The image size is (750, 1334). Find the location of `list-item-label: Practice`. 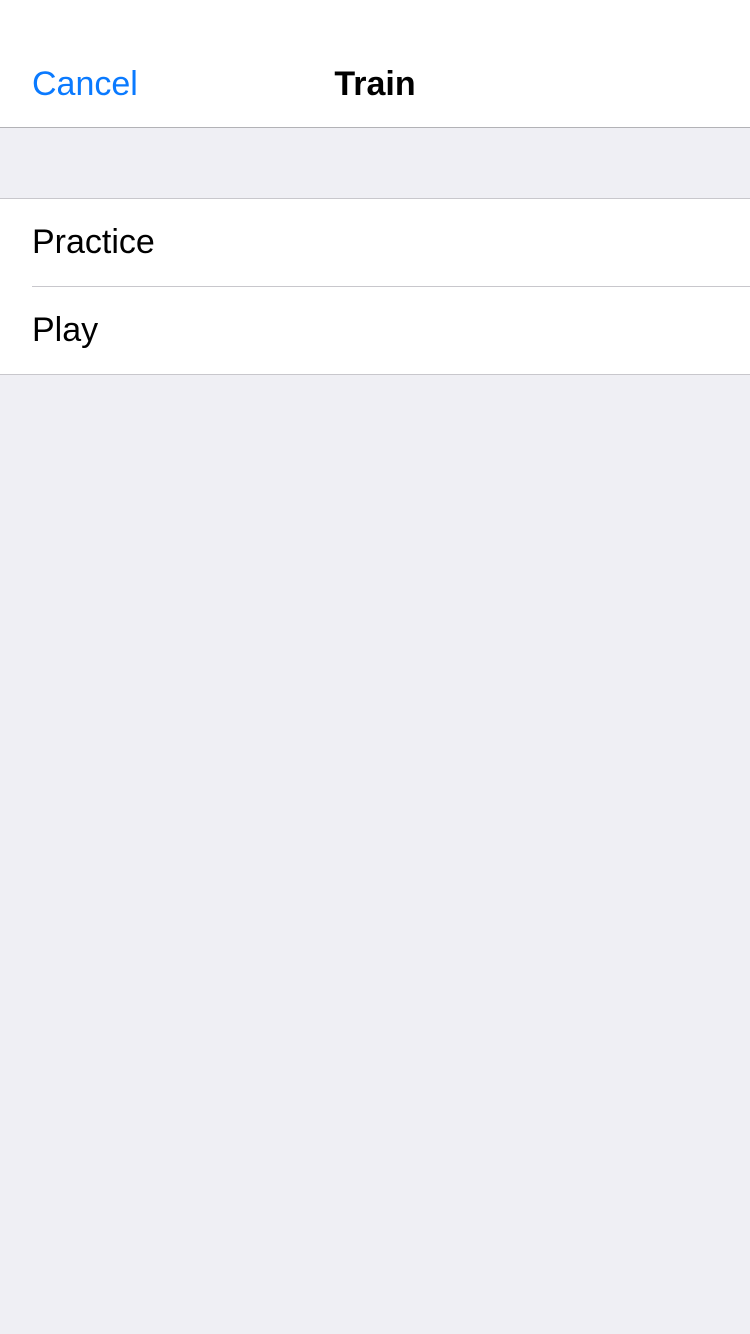

list-item-label: Practice is located at coordinates (93, 242).